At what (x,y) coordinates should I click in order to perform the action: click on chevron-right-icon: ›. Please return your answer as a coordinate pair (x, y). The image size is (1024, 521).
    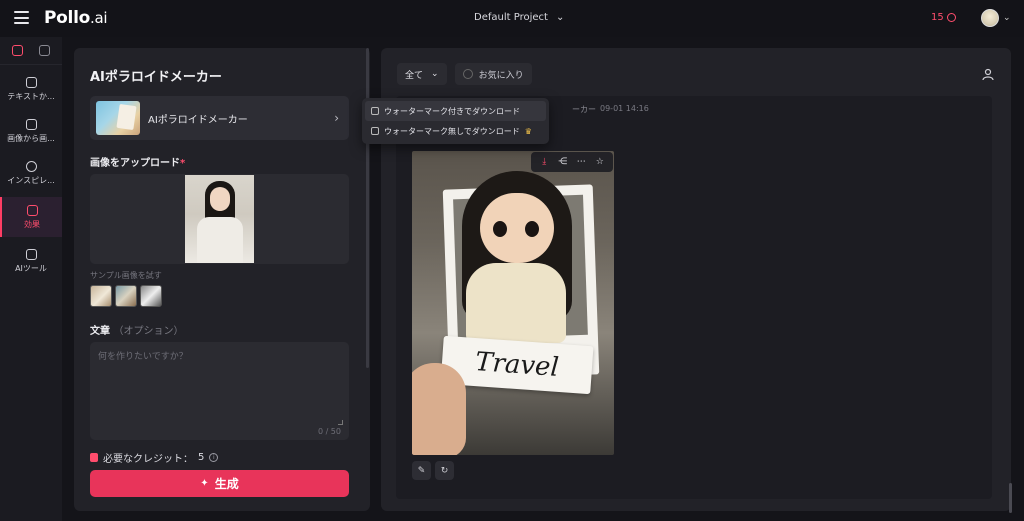
    Looking at the image, I should click on (336, 118).